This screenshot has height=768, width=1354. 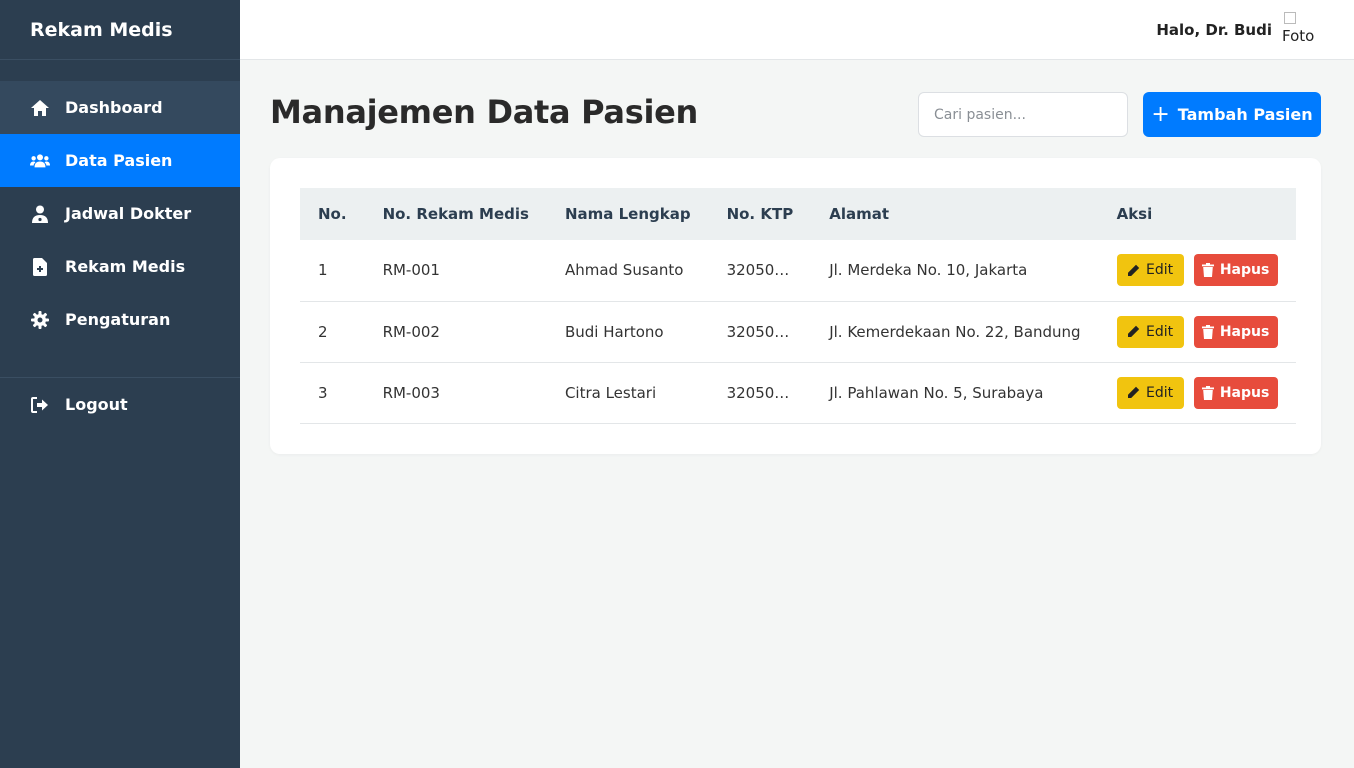 What do you see at coordinates (955, 332) in the screenshot?
I see `cell-alamat: Jl. Kemerdekaan No. 22, Bandung` at bounding box center [955, 332].